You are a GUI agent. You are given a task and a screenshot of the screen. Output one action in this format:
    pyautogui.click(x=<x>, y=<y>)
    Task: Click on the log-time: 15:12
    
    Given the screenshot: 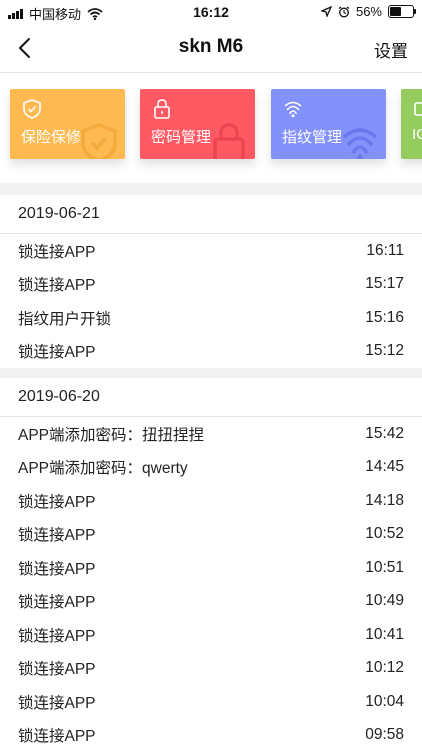 What is the action you would take?
    pyautogui.click(x=384, y=351)
    